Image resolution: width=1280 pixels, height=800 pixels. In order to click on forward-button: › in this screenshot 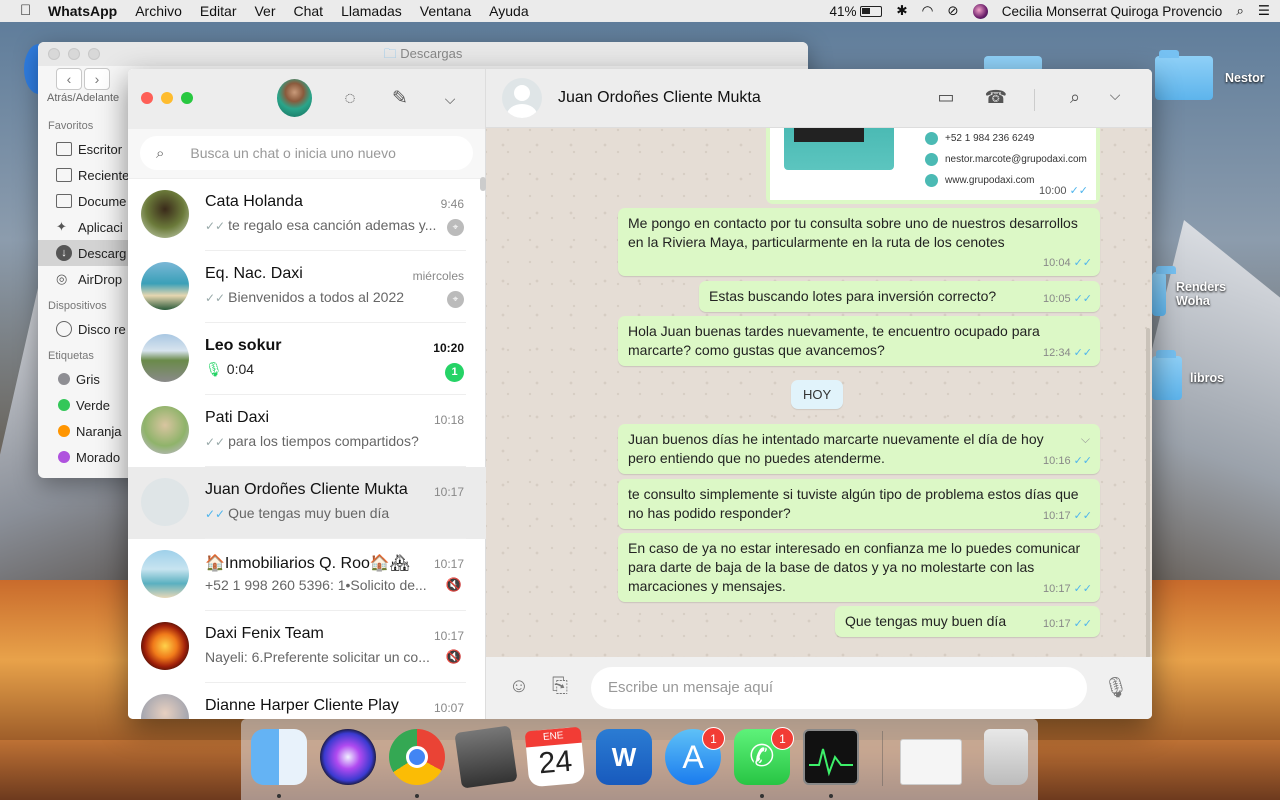, I will do `click(97, 79)`.